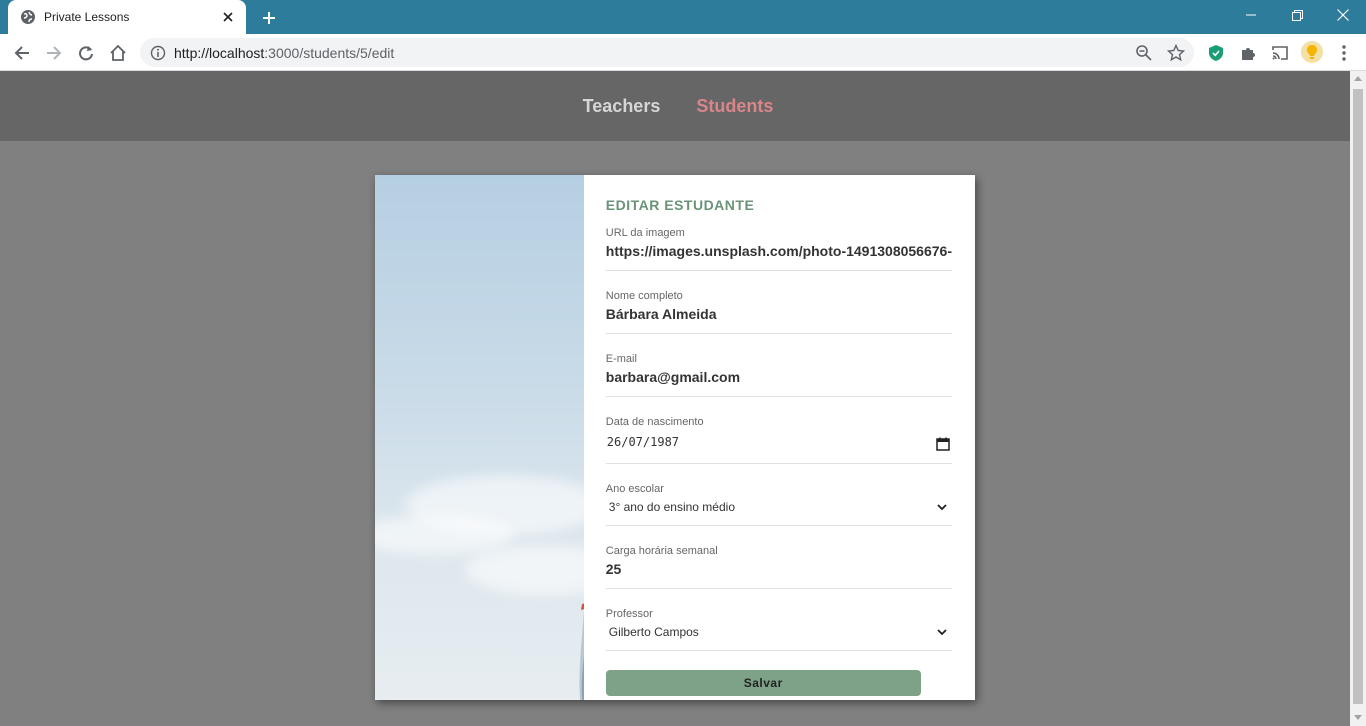 The width and height of the screenshot is (1366, 726). What do you see at coordinates (1358, 717) in the screenshot?
I see `scroll-down-icon` at bounding box center [1358, 717].